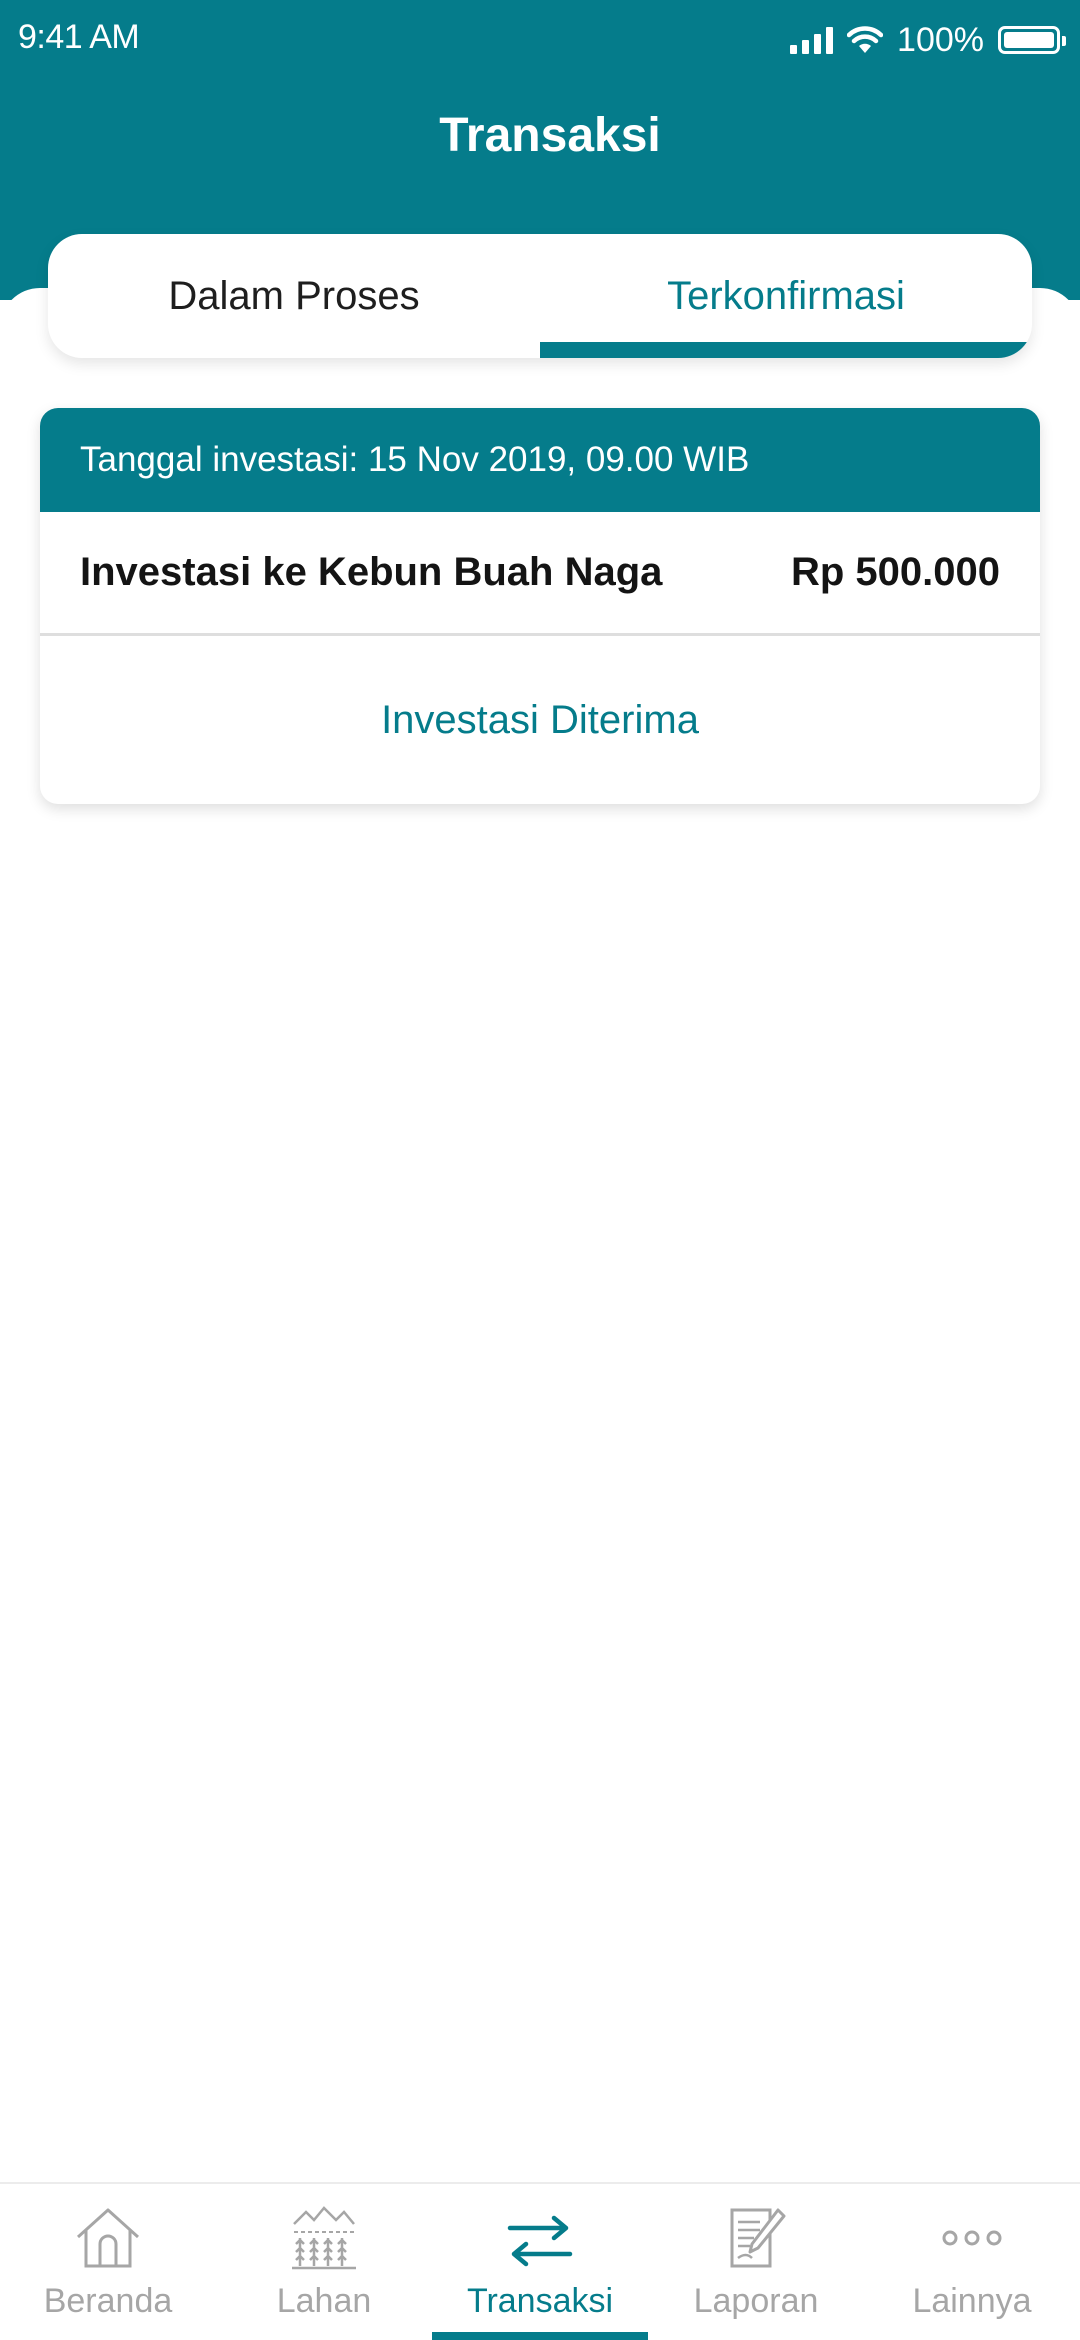 This screenshot has width=1080, height=2340. What do you see at coordinates (540, 2301) in the screenshot?
I see `nav-label-transaksi: Transaksi` at bounding box center [540, 2301].